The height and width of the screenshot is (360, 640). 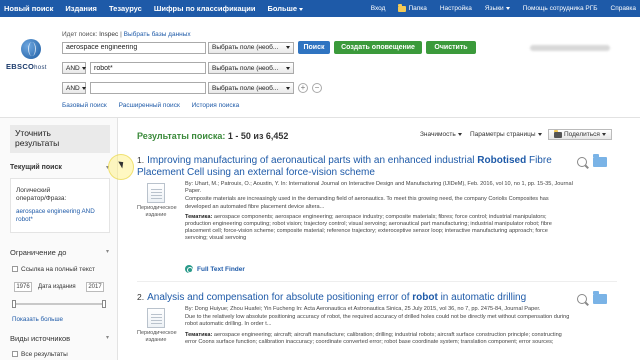 I want to click on operator-3-label: AND, so click(x=73, y=88).